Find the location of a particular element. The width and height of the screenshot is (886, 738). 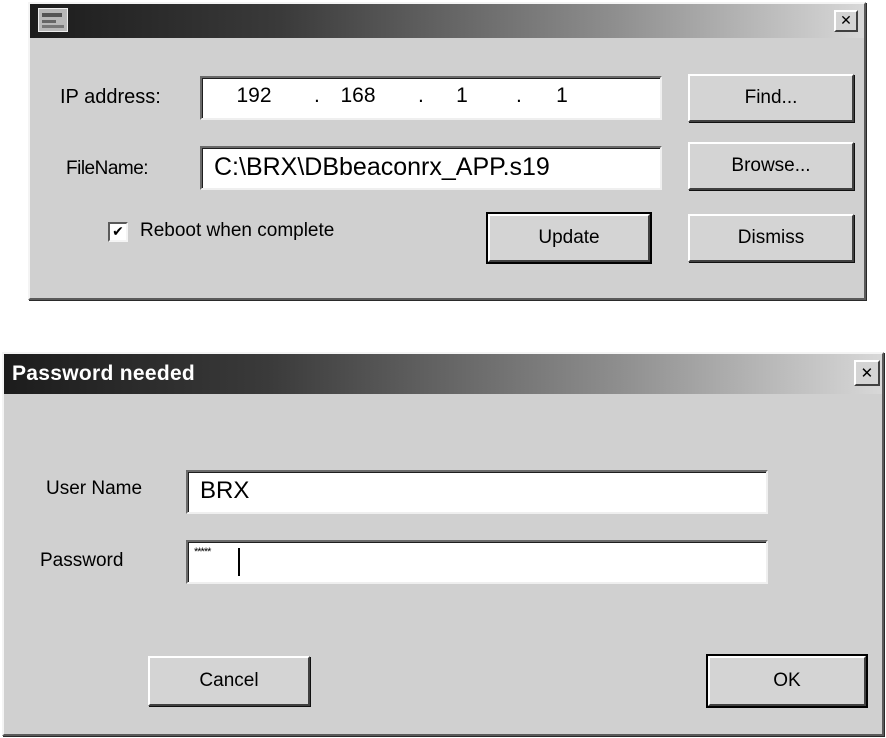

filename-label: FileName: is located at coordinates (107, 168).